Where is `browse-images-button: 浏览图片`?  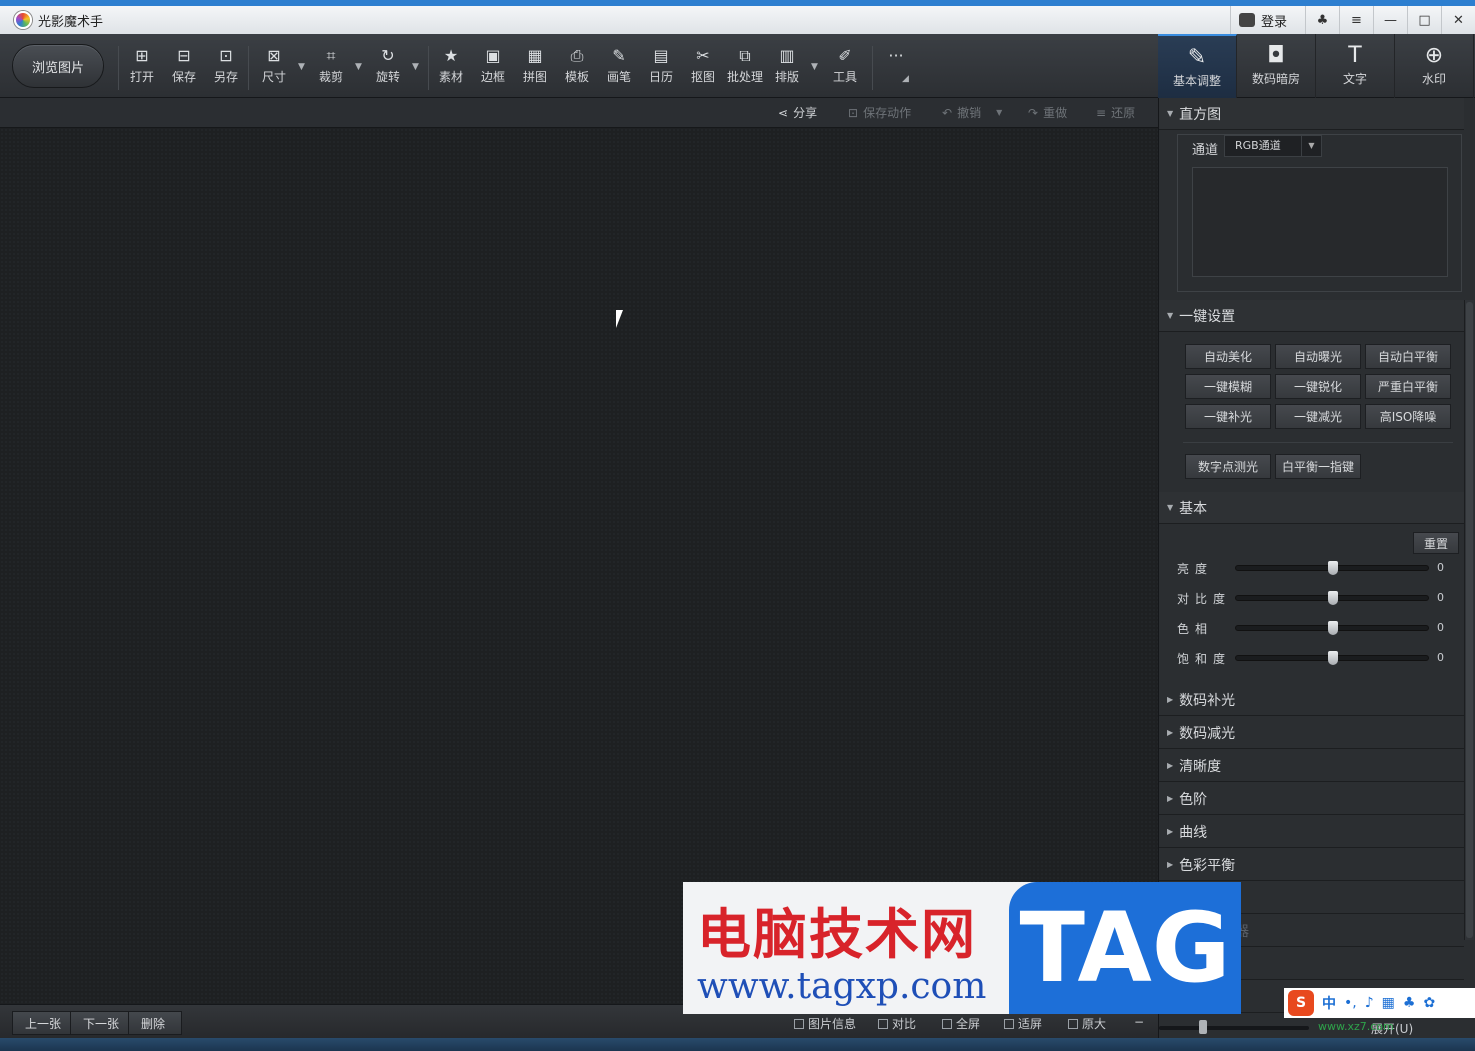
browse-images-button: 浏览图片 is located at coordinates (58, 66).